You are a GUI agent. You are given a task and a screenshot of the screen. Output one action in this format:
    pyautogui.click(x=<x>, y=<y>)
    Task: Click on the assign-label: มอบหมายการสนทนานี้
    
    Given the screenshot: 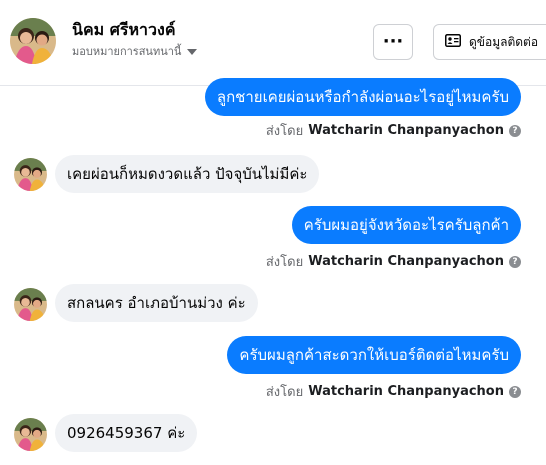 What is the action you would take?
    pyautogui.click(x=127, y=51)
    